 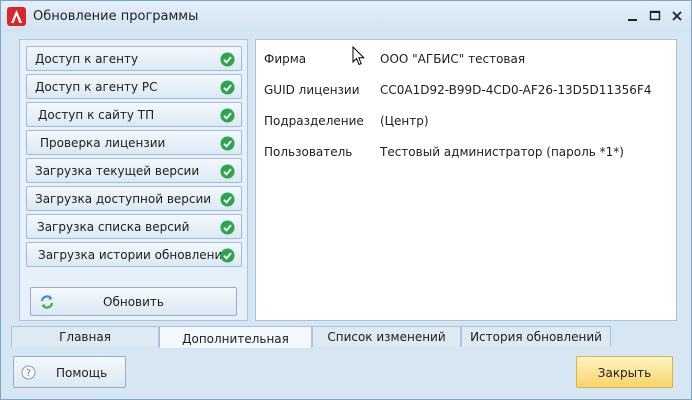 What do you see at coordinates (308, 152) in the screenshot?
I see `info-key: Пользователь` at bounding box center [308, 152].